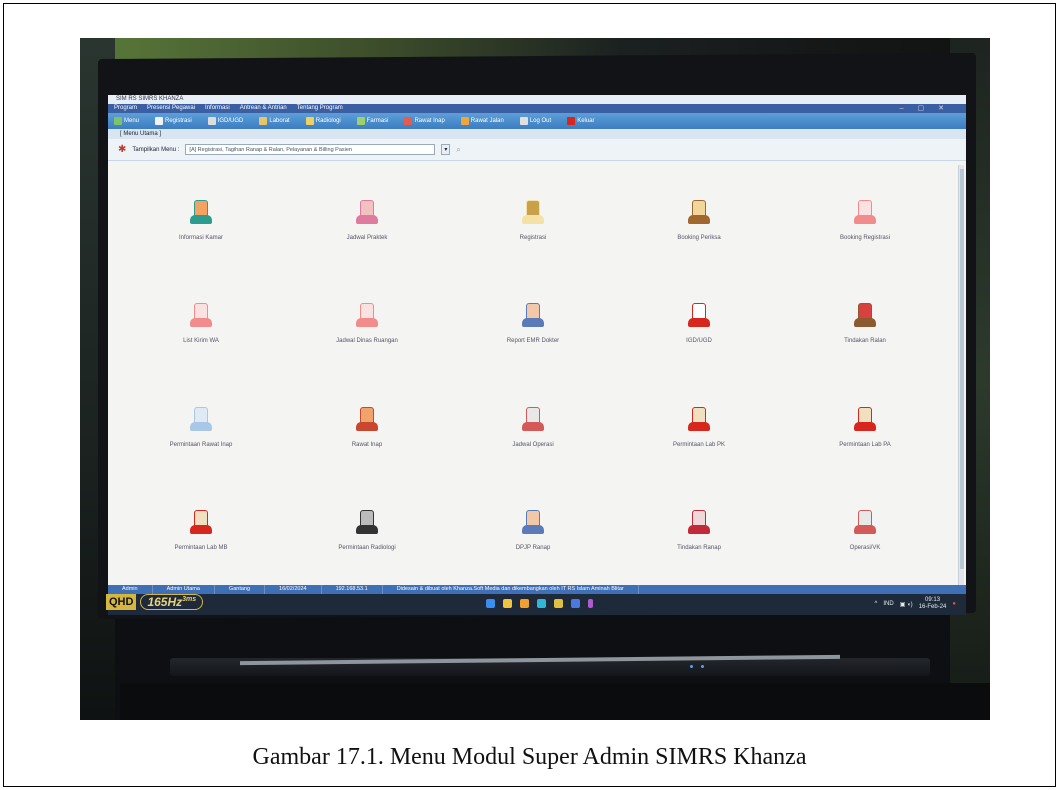  What do you see at coordinates (424, 121) in the screenshot?
I see `toolbar-rawat-inap-button: Rawat Inap` at bounding box center [424, 121].